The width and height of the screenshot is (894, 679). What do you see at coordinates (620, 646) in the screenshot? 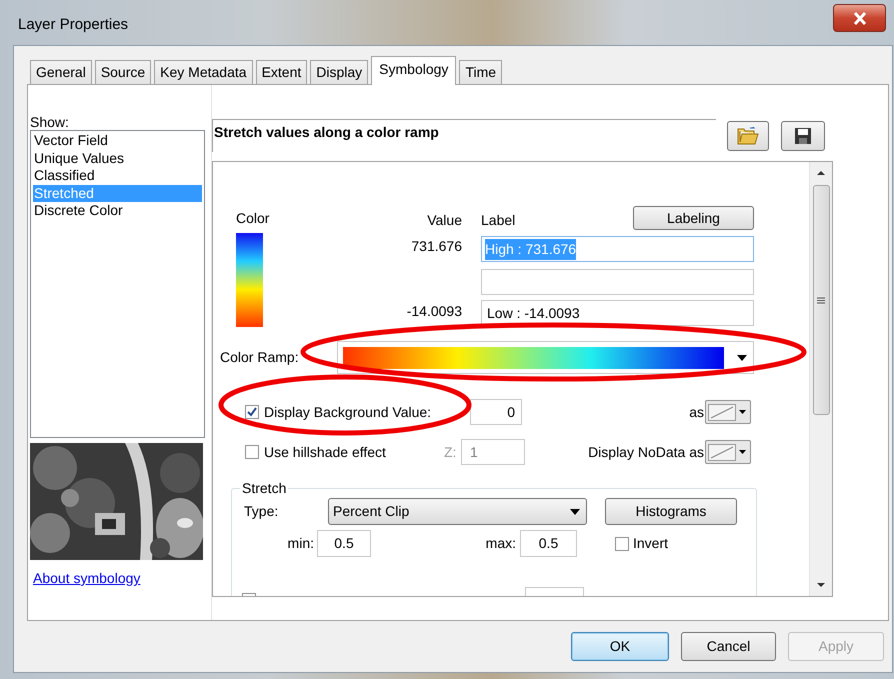
I see `dialog-button: OK` at bounding box center [620, 646].